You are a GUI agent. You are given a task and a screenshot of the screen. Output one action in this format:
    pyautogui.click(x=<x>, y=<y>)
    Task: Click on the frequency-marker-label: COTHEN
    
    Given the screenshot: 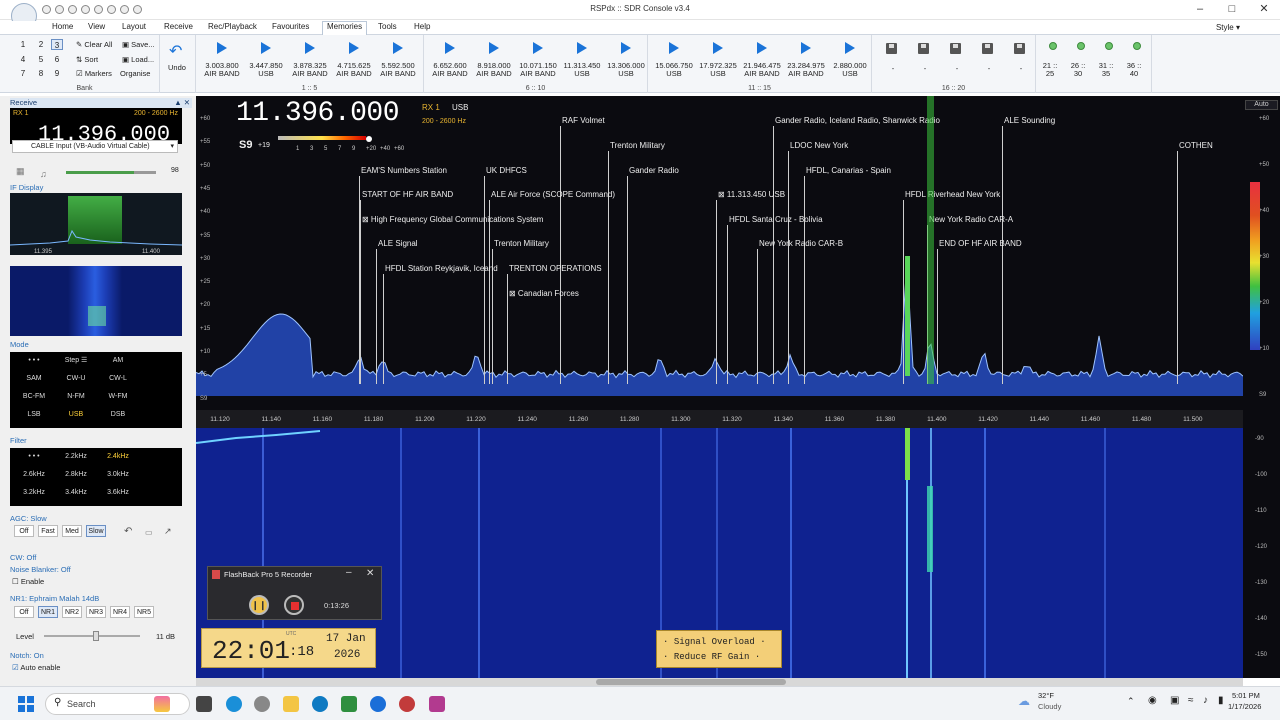 What is the action you would take?
    pyautogui.click(x=1196, y=145)
    